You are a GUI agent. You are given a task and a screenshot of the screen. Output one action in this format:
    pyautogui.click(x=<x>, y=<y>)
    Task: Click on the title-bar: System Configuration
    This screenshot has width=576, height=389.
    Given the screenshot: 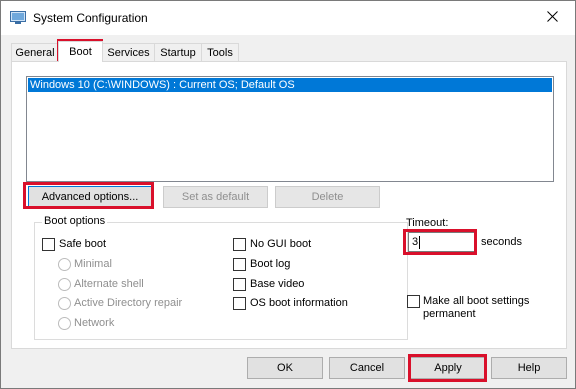 What is the action you would take?
    pyautogui.click(x=288, y=18)
    